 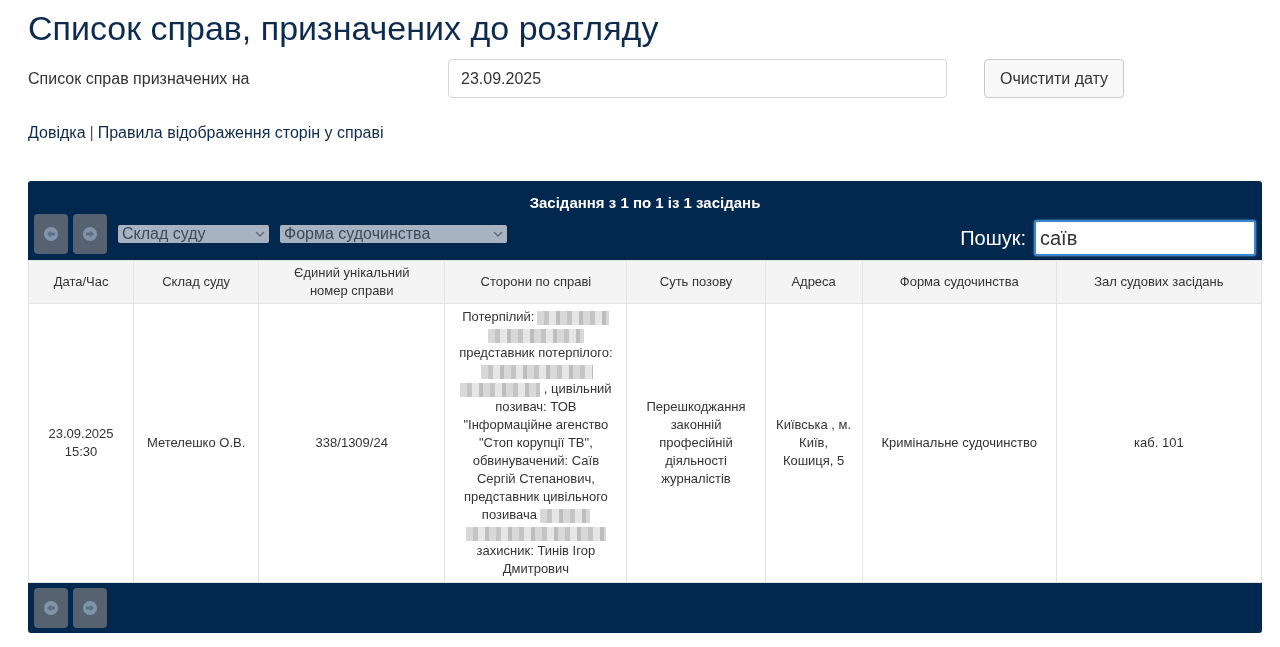 I want to click on column-header: Сторони по справі, so click(x=535, y=282).